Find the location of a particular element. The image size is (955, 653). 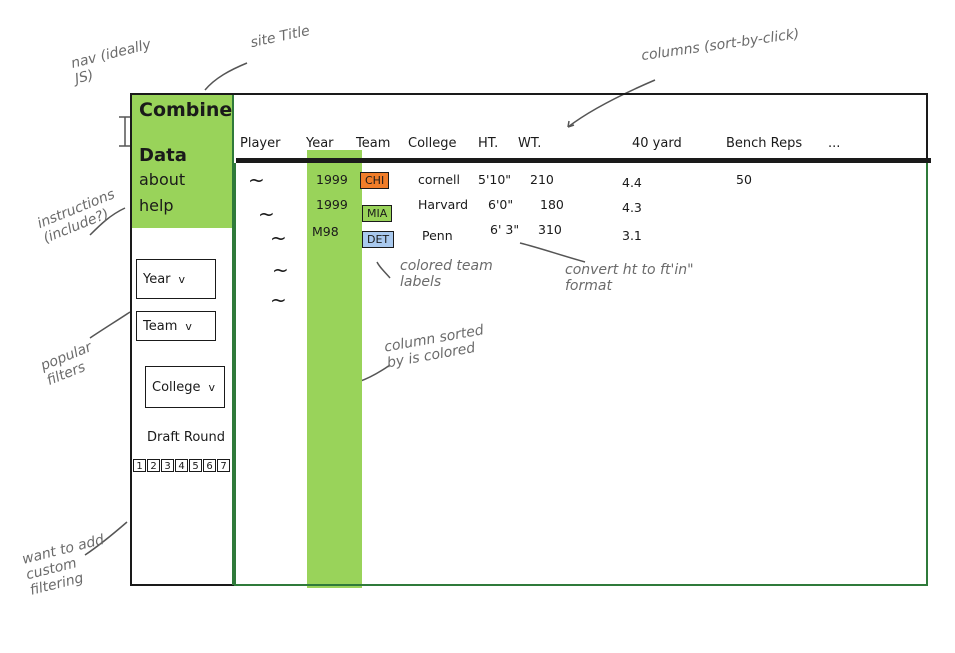

college-filter: College v is located at coordinates (185, 387).